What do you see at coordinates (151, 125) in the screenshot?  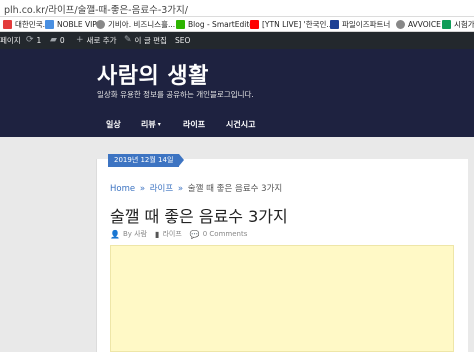 I see `nav-item-review: 리뷰 ▾` at bounding box center [151, 125].